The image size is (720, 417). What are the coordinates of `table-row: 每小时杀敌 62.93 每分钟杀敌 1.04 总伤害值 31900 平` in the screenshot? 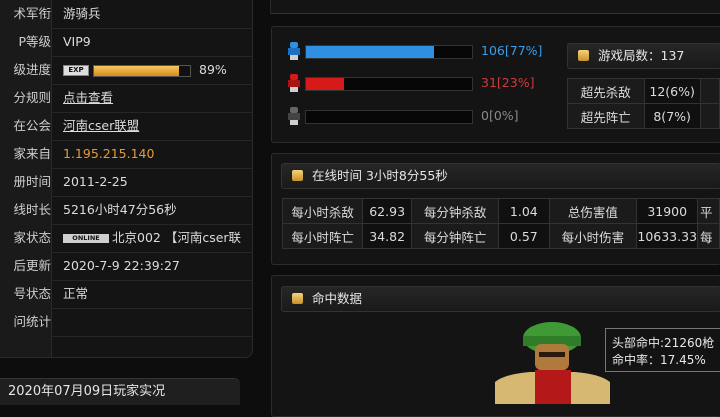 It's located at (500, 211).